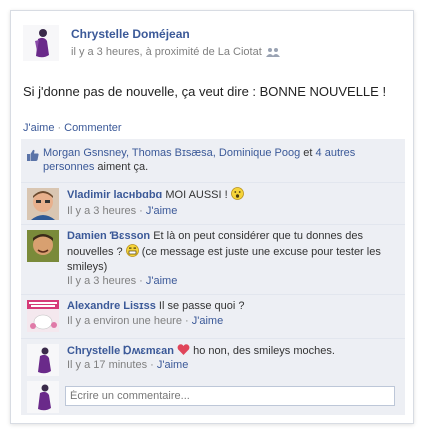 This screenshot has height=431, width=426. Describe the element at coordinates (108, 236) in the screenshot. I see `comment-author: Damien Ɓɛsson` at that location.